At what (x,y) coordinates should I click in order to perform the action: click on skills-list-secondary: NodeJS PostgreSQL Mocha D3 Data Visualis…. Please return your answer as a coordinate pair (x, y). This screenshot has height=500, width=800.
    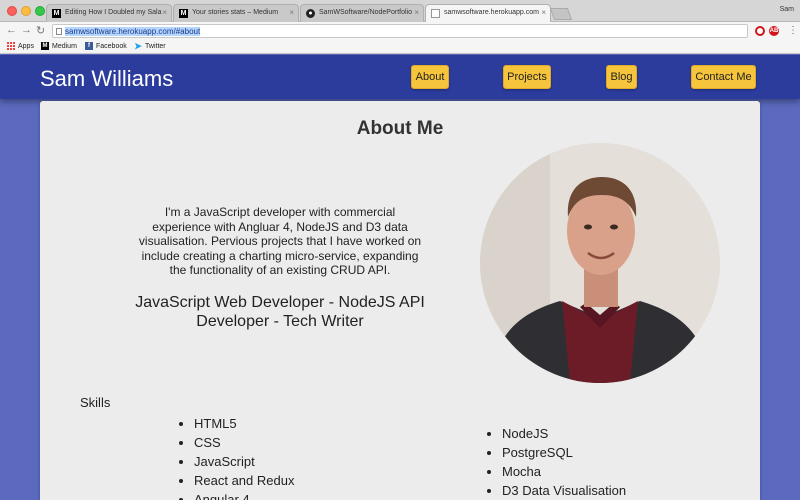
    Looking at the image, I should click on (564, 462).